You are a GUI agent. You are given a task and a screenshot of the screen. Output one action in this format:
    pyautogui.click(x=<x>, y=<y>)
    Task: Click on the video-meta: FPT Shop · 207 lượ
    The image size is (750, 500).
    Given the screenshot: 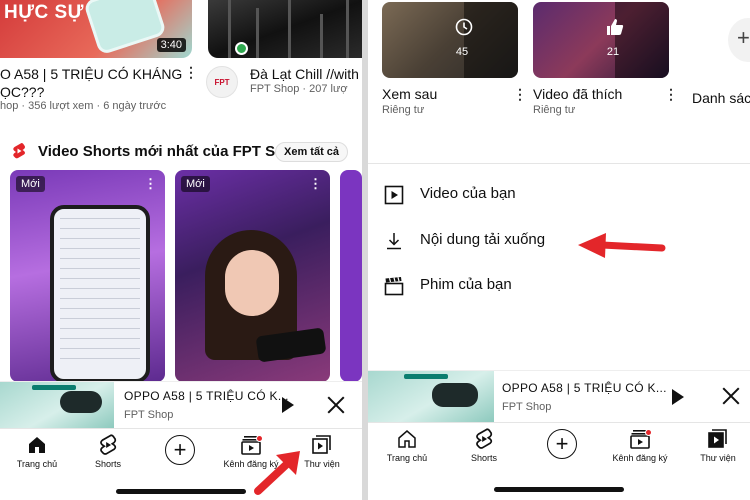 What is the action you would take?
    pyautogui.click(x=299, y=89)
    